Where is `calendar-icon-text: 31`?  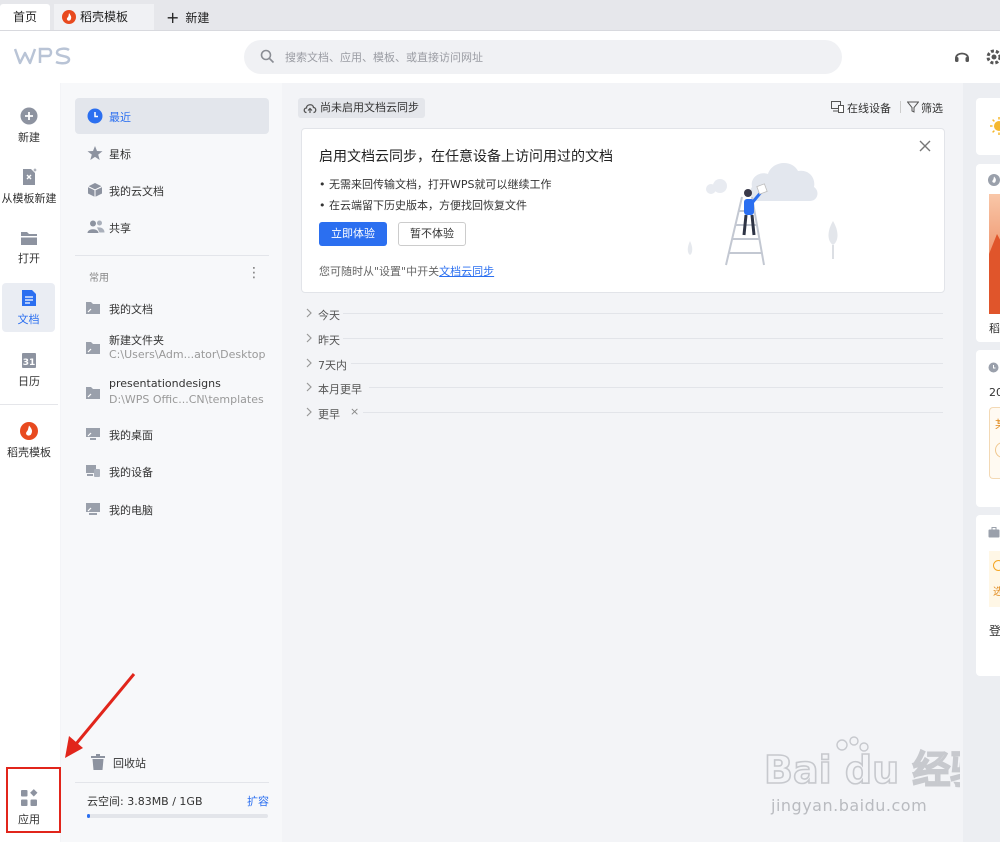
calendar-icon-text: 31 is located at coordinates (29, 363).